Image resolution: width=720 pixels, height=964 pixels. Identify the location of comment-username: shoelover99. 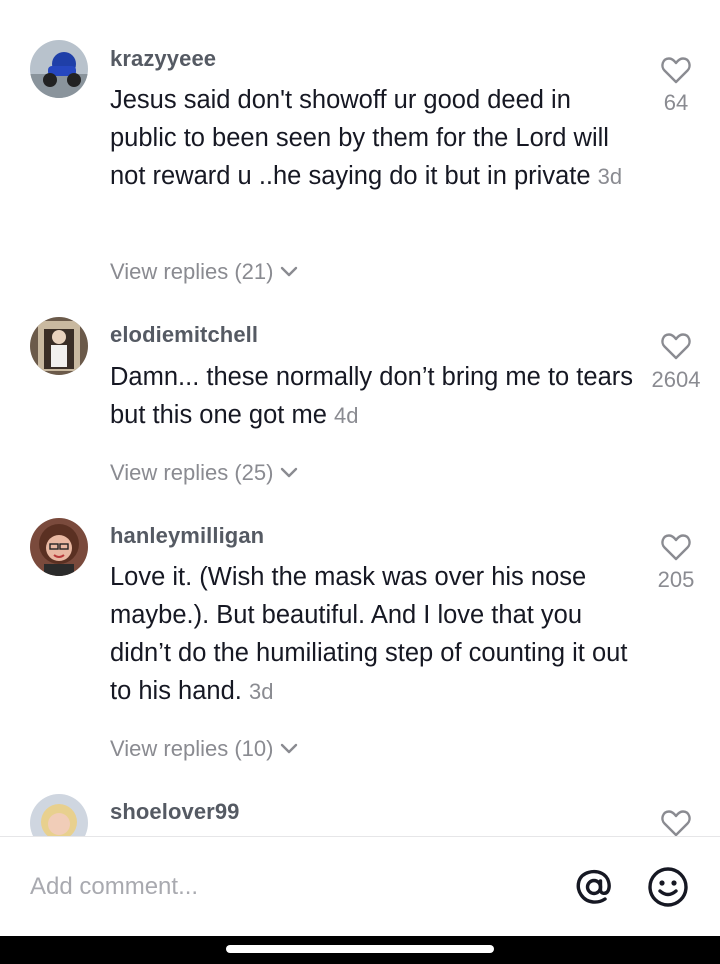
(175, 812).